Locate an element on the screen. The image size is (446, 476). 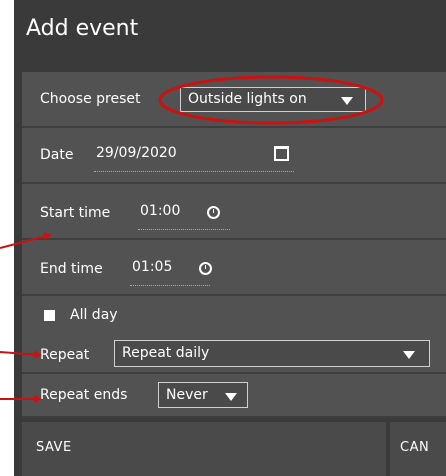
calendar-icon is located at coordinates (281, 153).